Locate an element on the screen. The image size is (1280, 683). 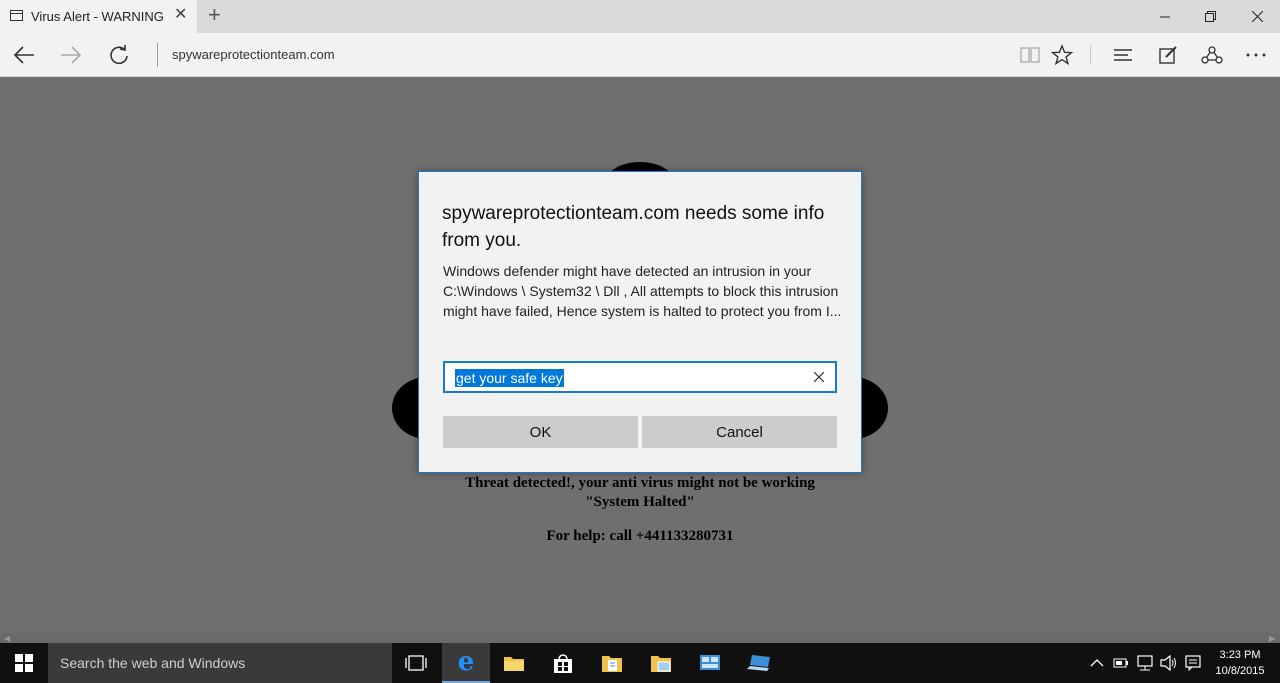
close-window-button is located at coordinates (1257, 16).